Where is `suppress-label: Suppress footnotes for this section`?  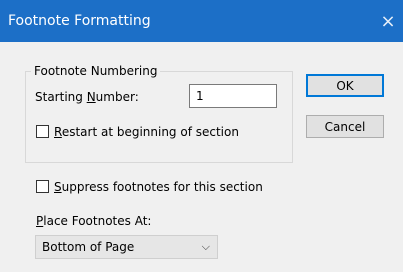
suppress-label: Suppress footnotes for this section is located at coordinates (158, 187).